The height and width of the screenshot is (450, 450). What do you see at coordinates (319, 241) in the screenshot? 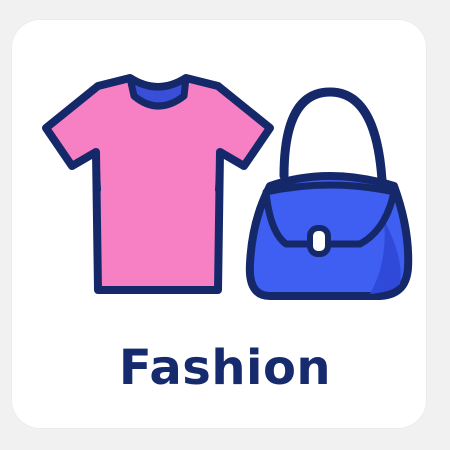
I see `clasp-icon` at bounding box center [319, 241].